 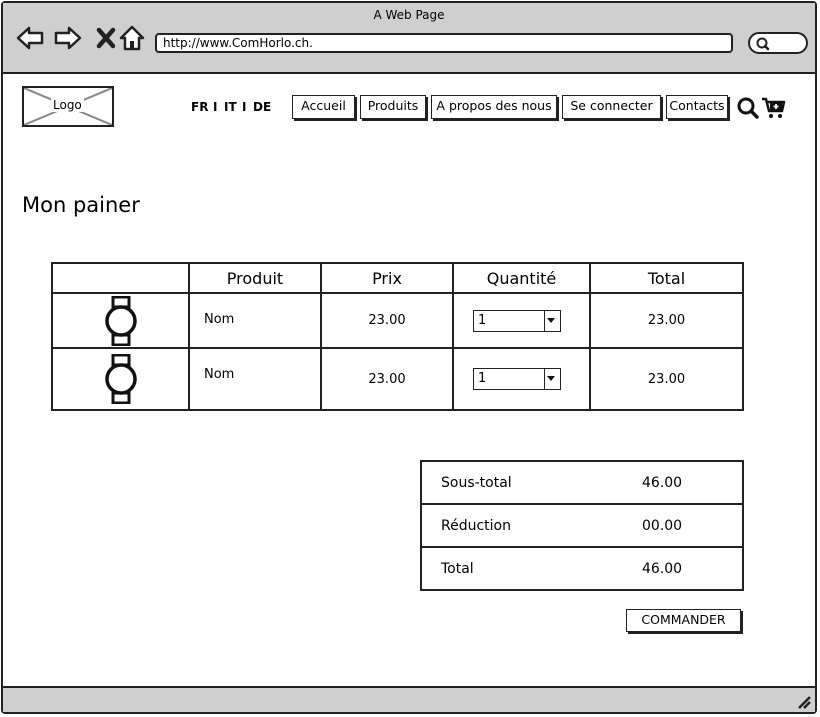 I want to click on window-title: A Web Page, so click(x=409, y=15).